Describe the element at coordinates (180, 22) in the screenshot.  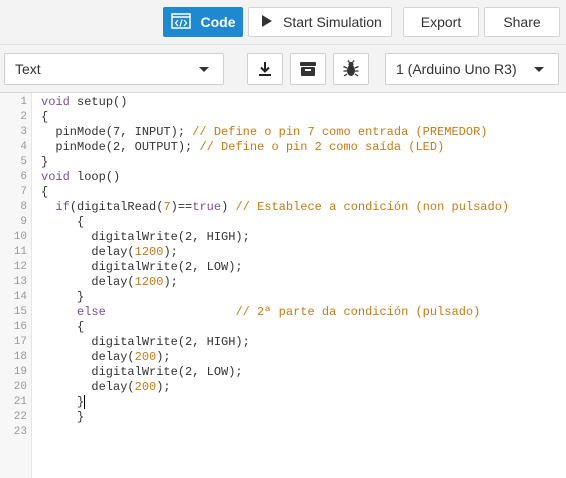
I see `code-icon` at that location.